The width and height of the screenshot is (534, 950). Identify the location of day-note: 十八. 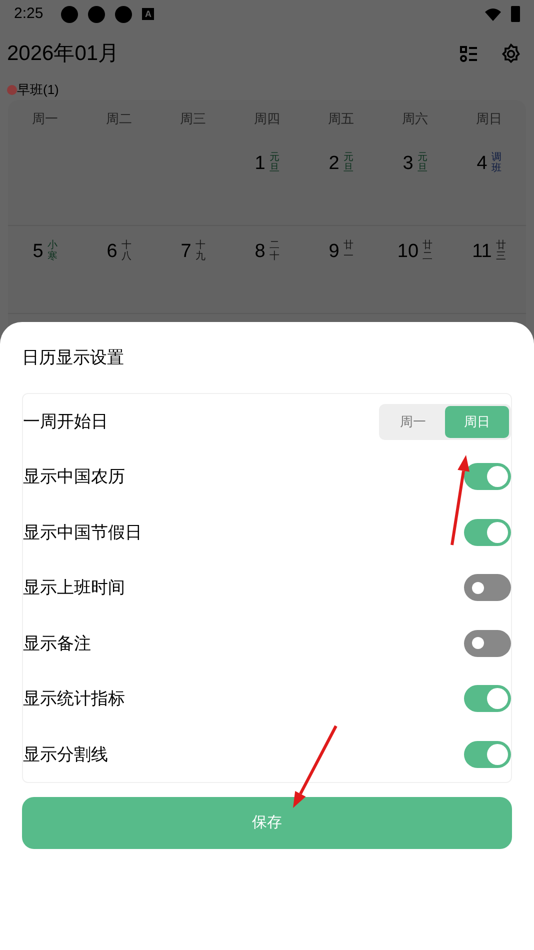
(126, 251).